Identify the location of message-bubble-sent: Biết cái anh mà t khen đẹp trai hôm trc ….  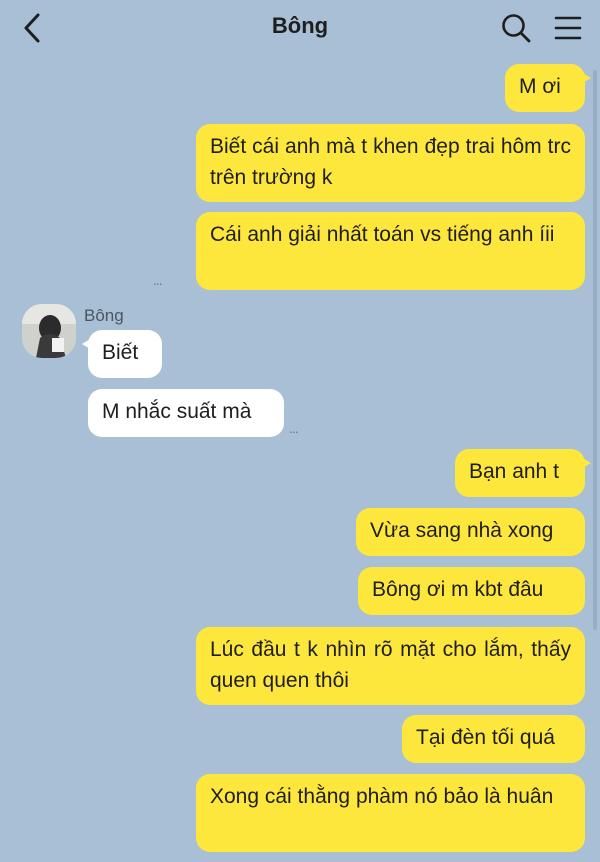
(390, 163).